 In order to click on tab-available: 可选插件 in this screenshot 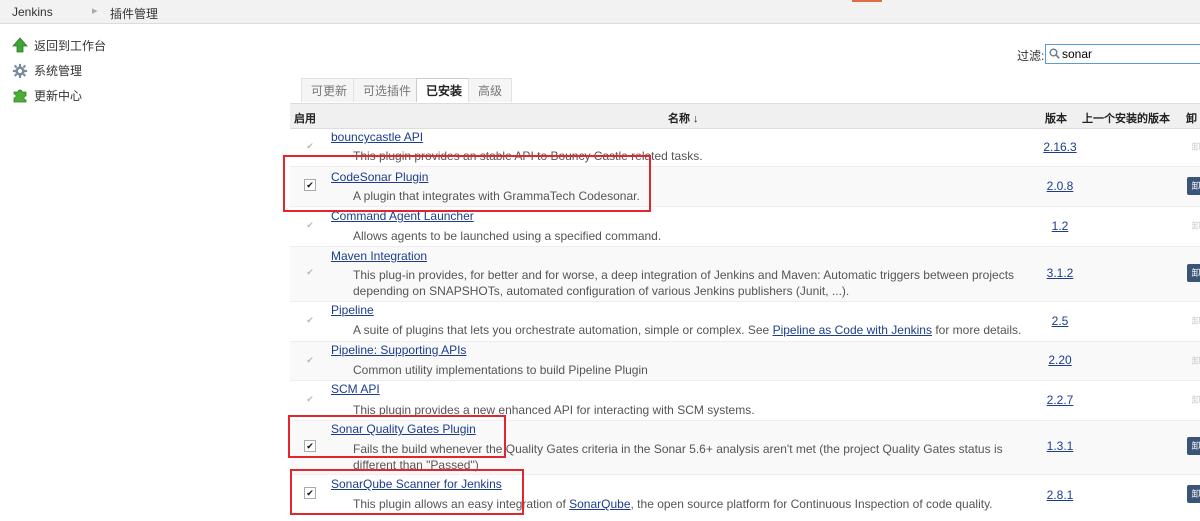, I will do `click(387, 90)`.